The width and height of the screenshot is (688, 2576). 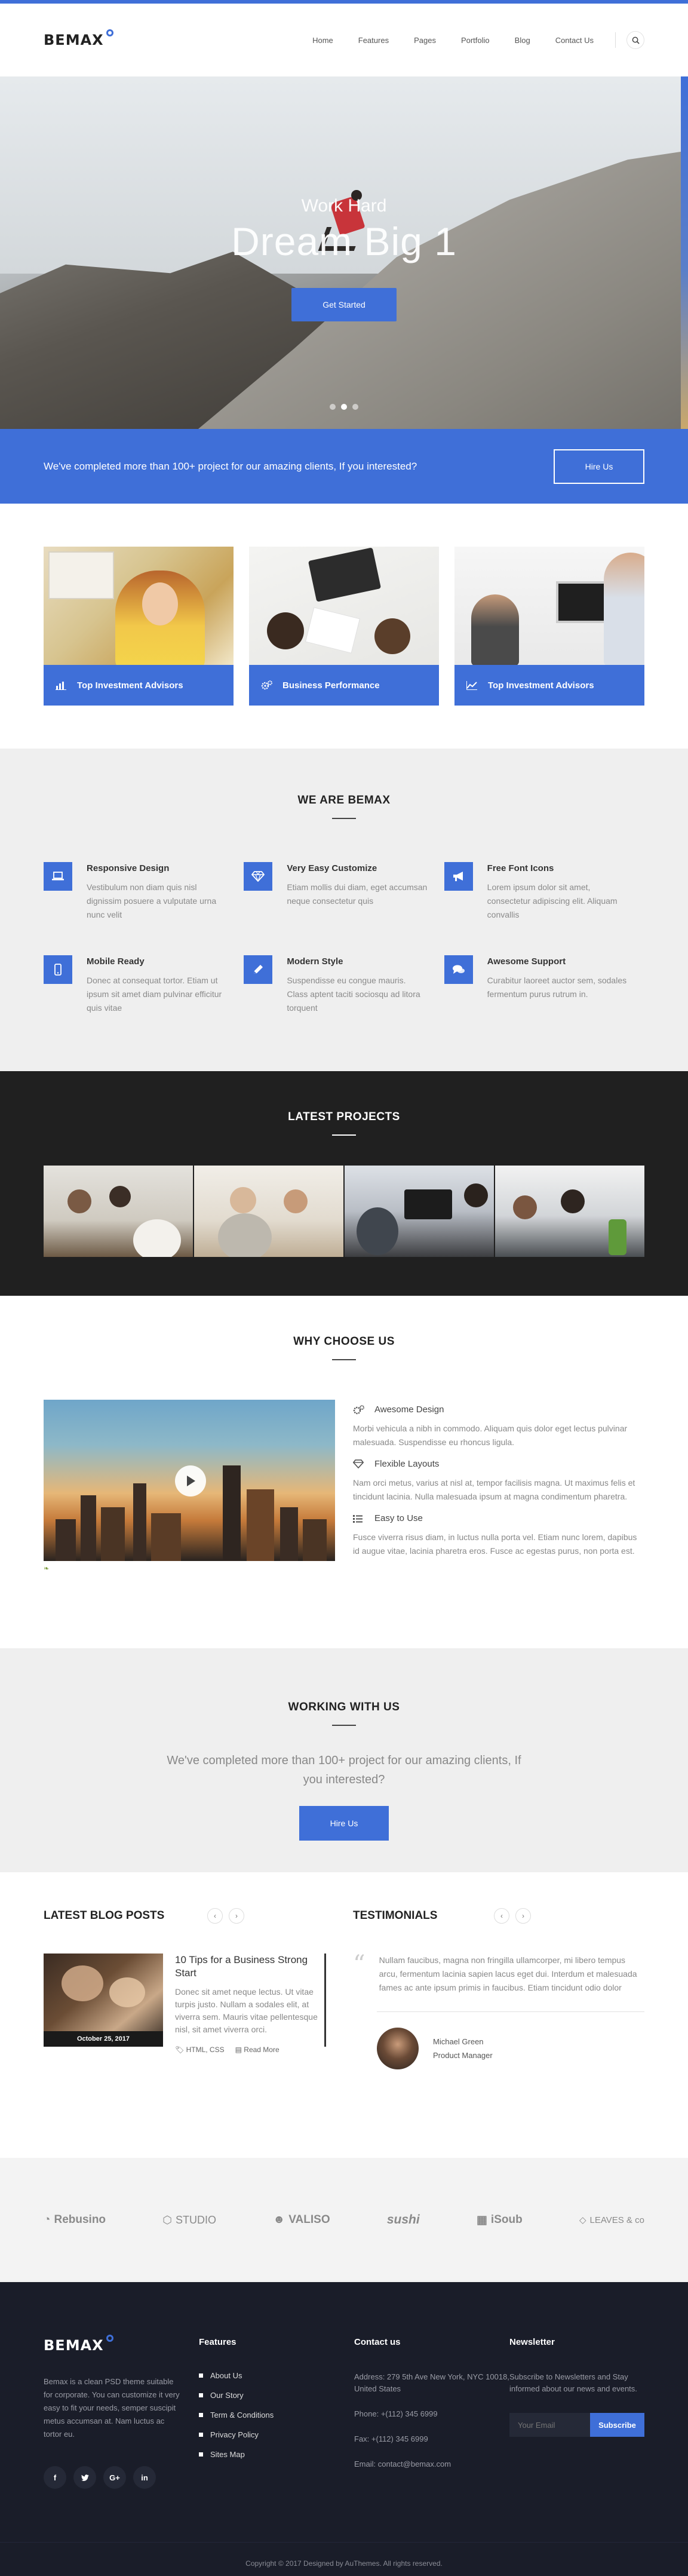 What do you see at coordinates (425, 40) in the screenshot?
I see `nav-item-pages: Pages` at bounding box center [425, 40].